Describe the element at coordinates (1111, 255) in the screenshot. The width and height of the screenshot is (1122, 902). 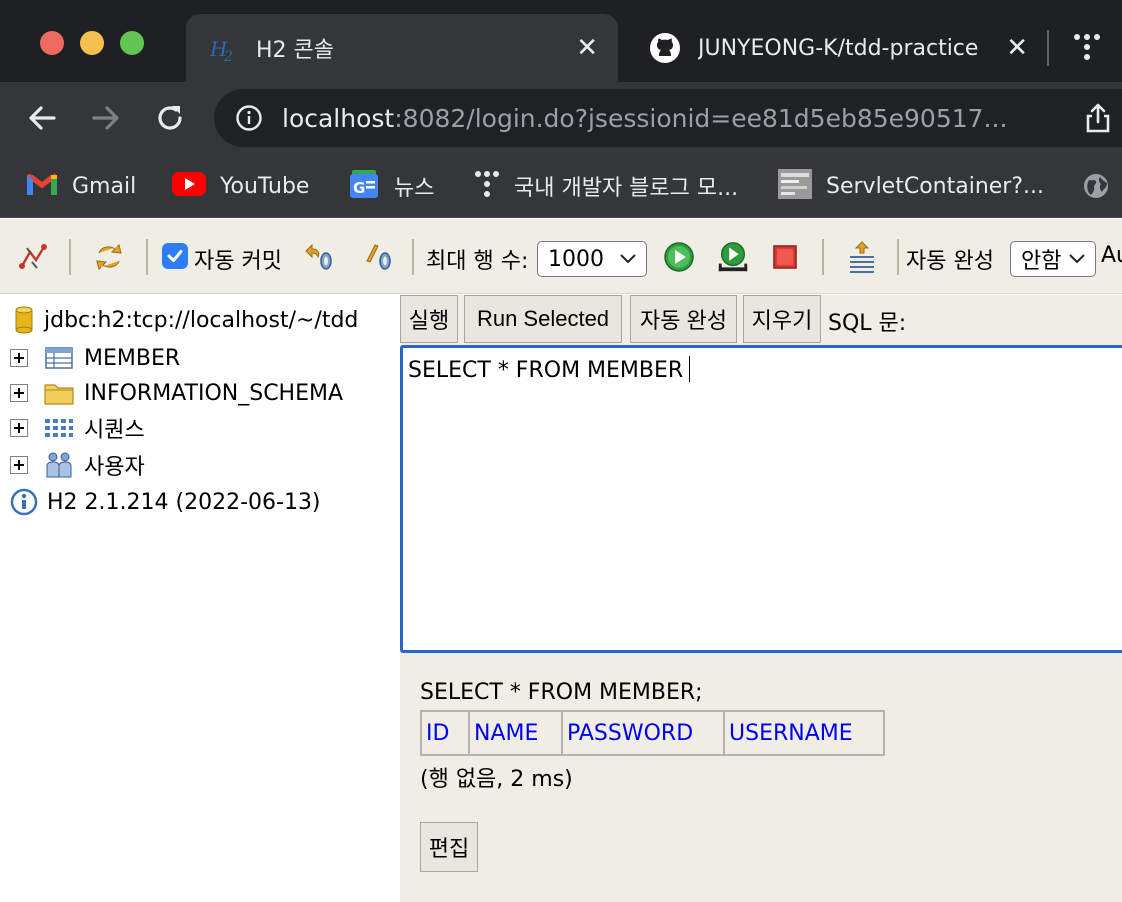
I see `autoselect-label: Au` at that location.